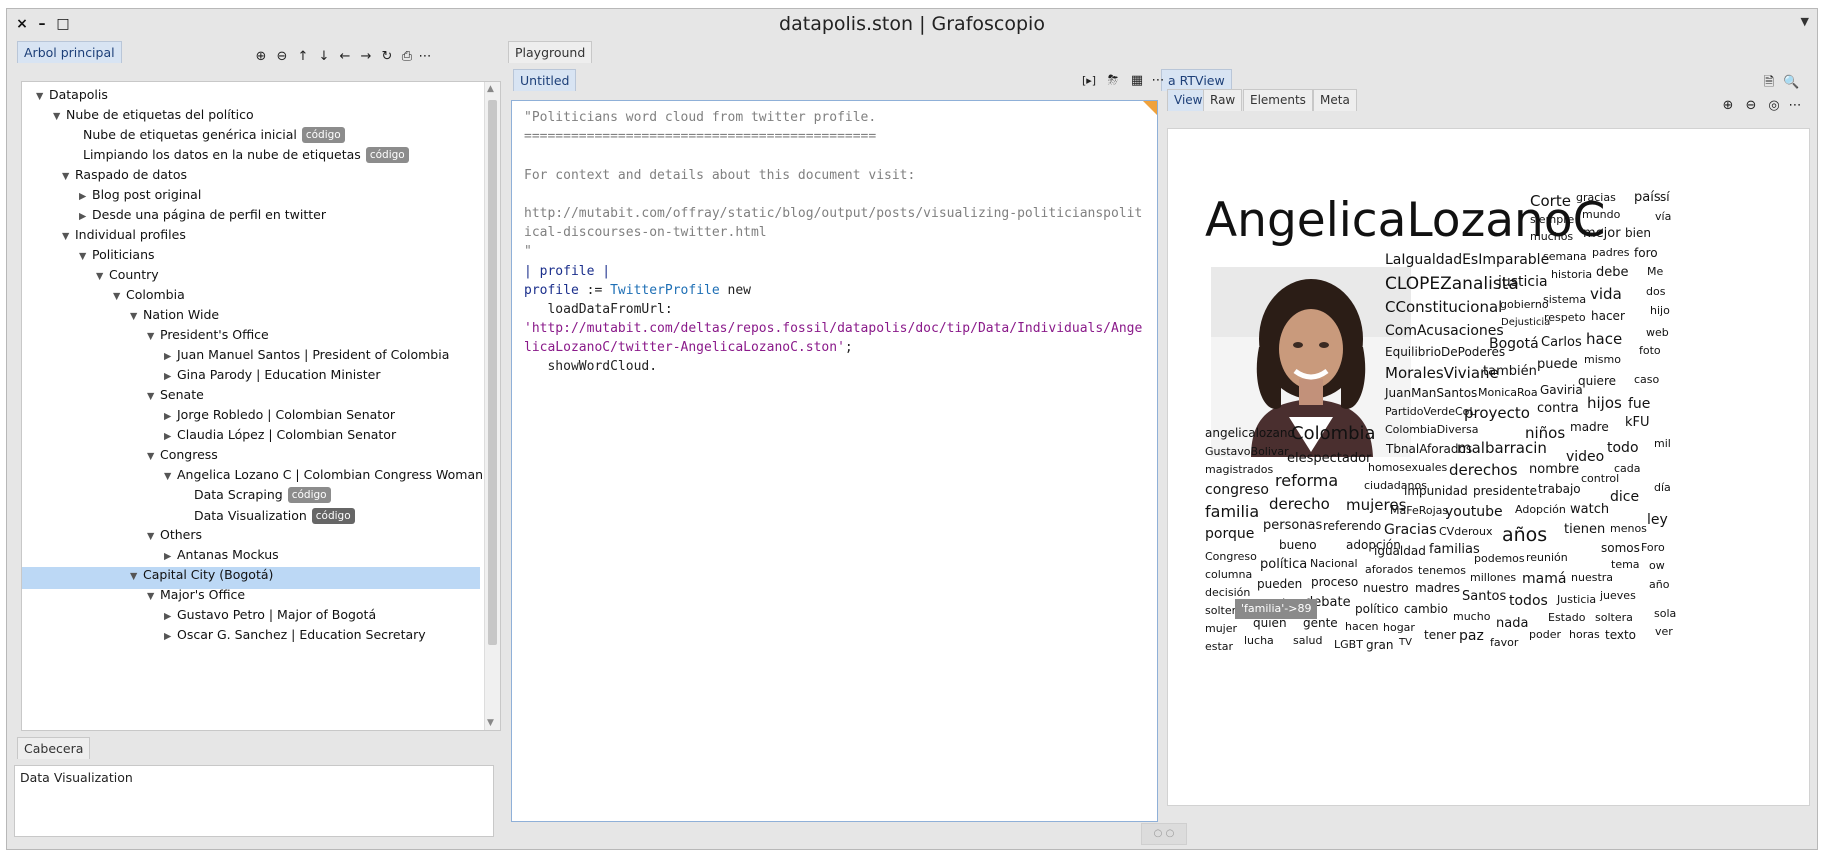 Image resolution: width=1824 pixels, height=854 pixels. What do you see at coordinates (1426, 609) in the screenshot?
I see `word-cloud-word: cambio` at bounding box center [1426, 609].